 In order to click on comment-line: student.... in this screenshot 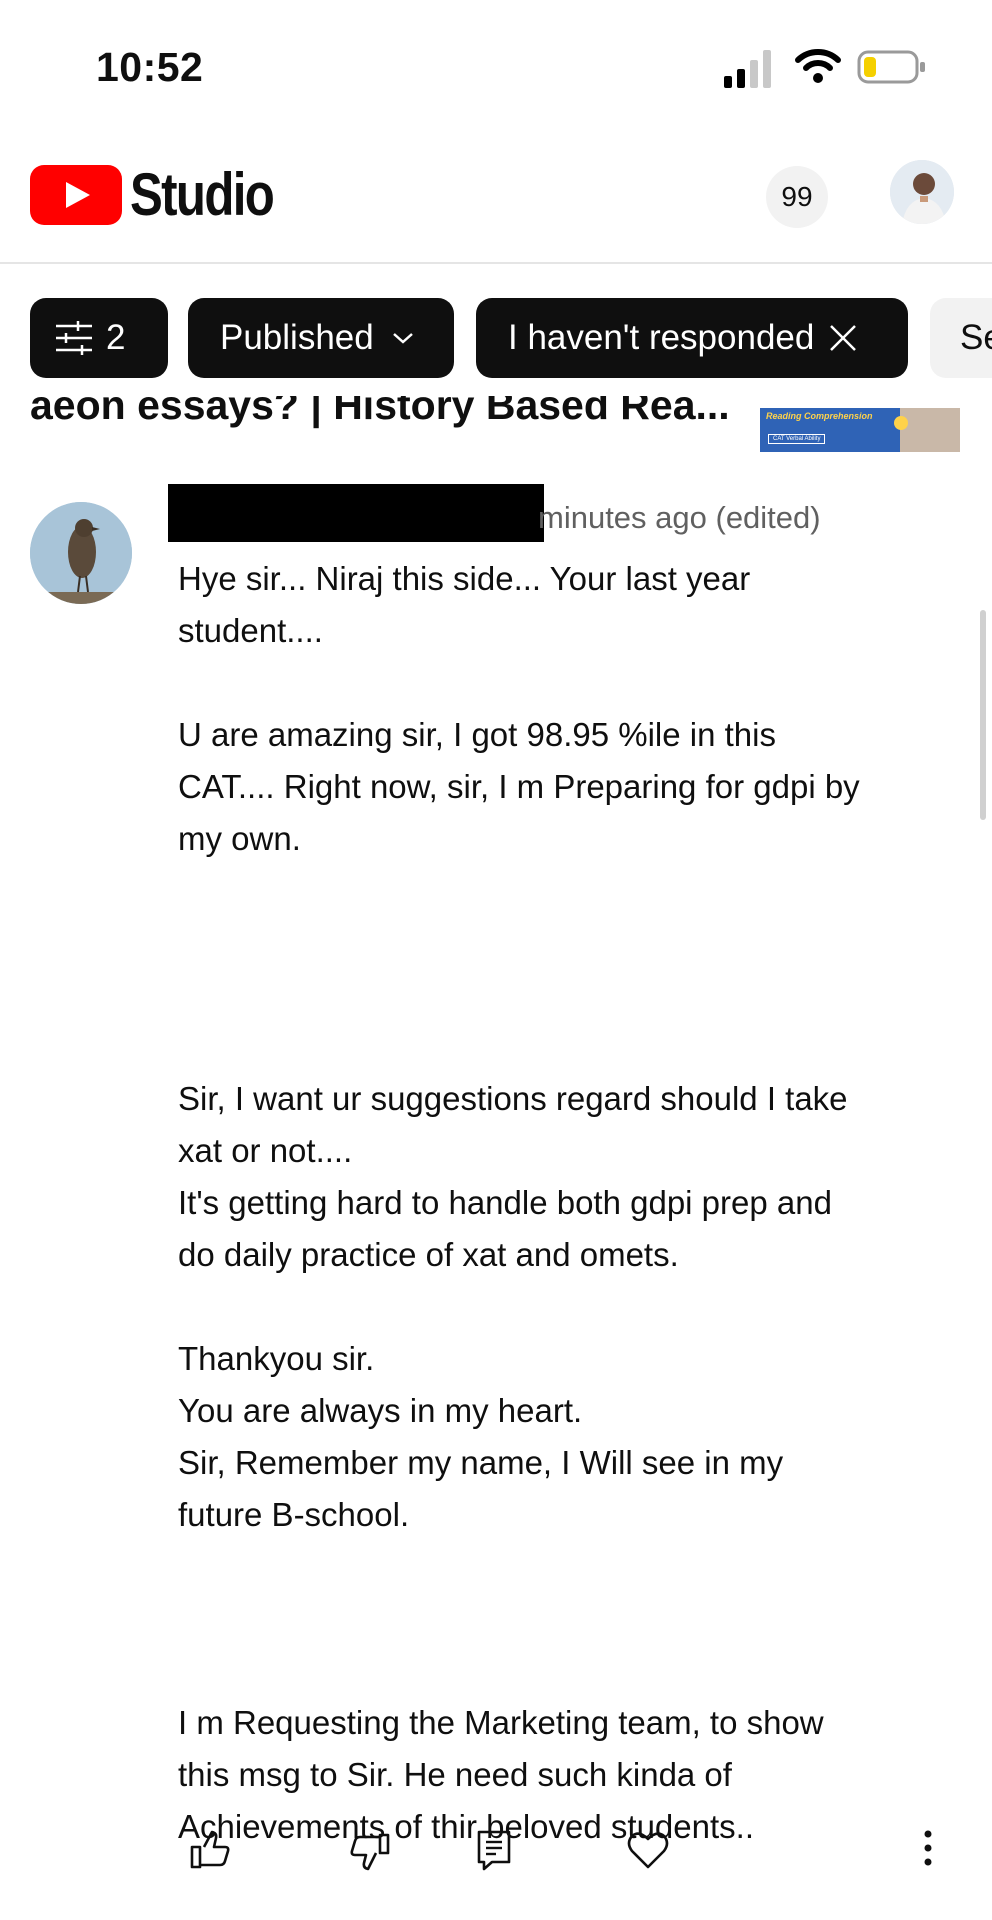, I will do `click(250, 630)`.